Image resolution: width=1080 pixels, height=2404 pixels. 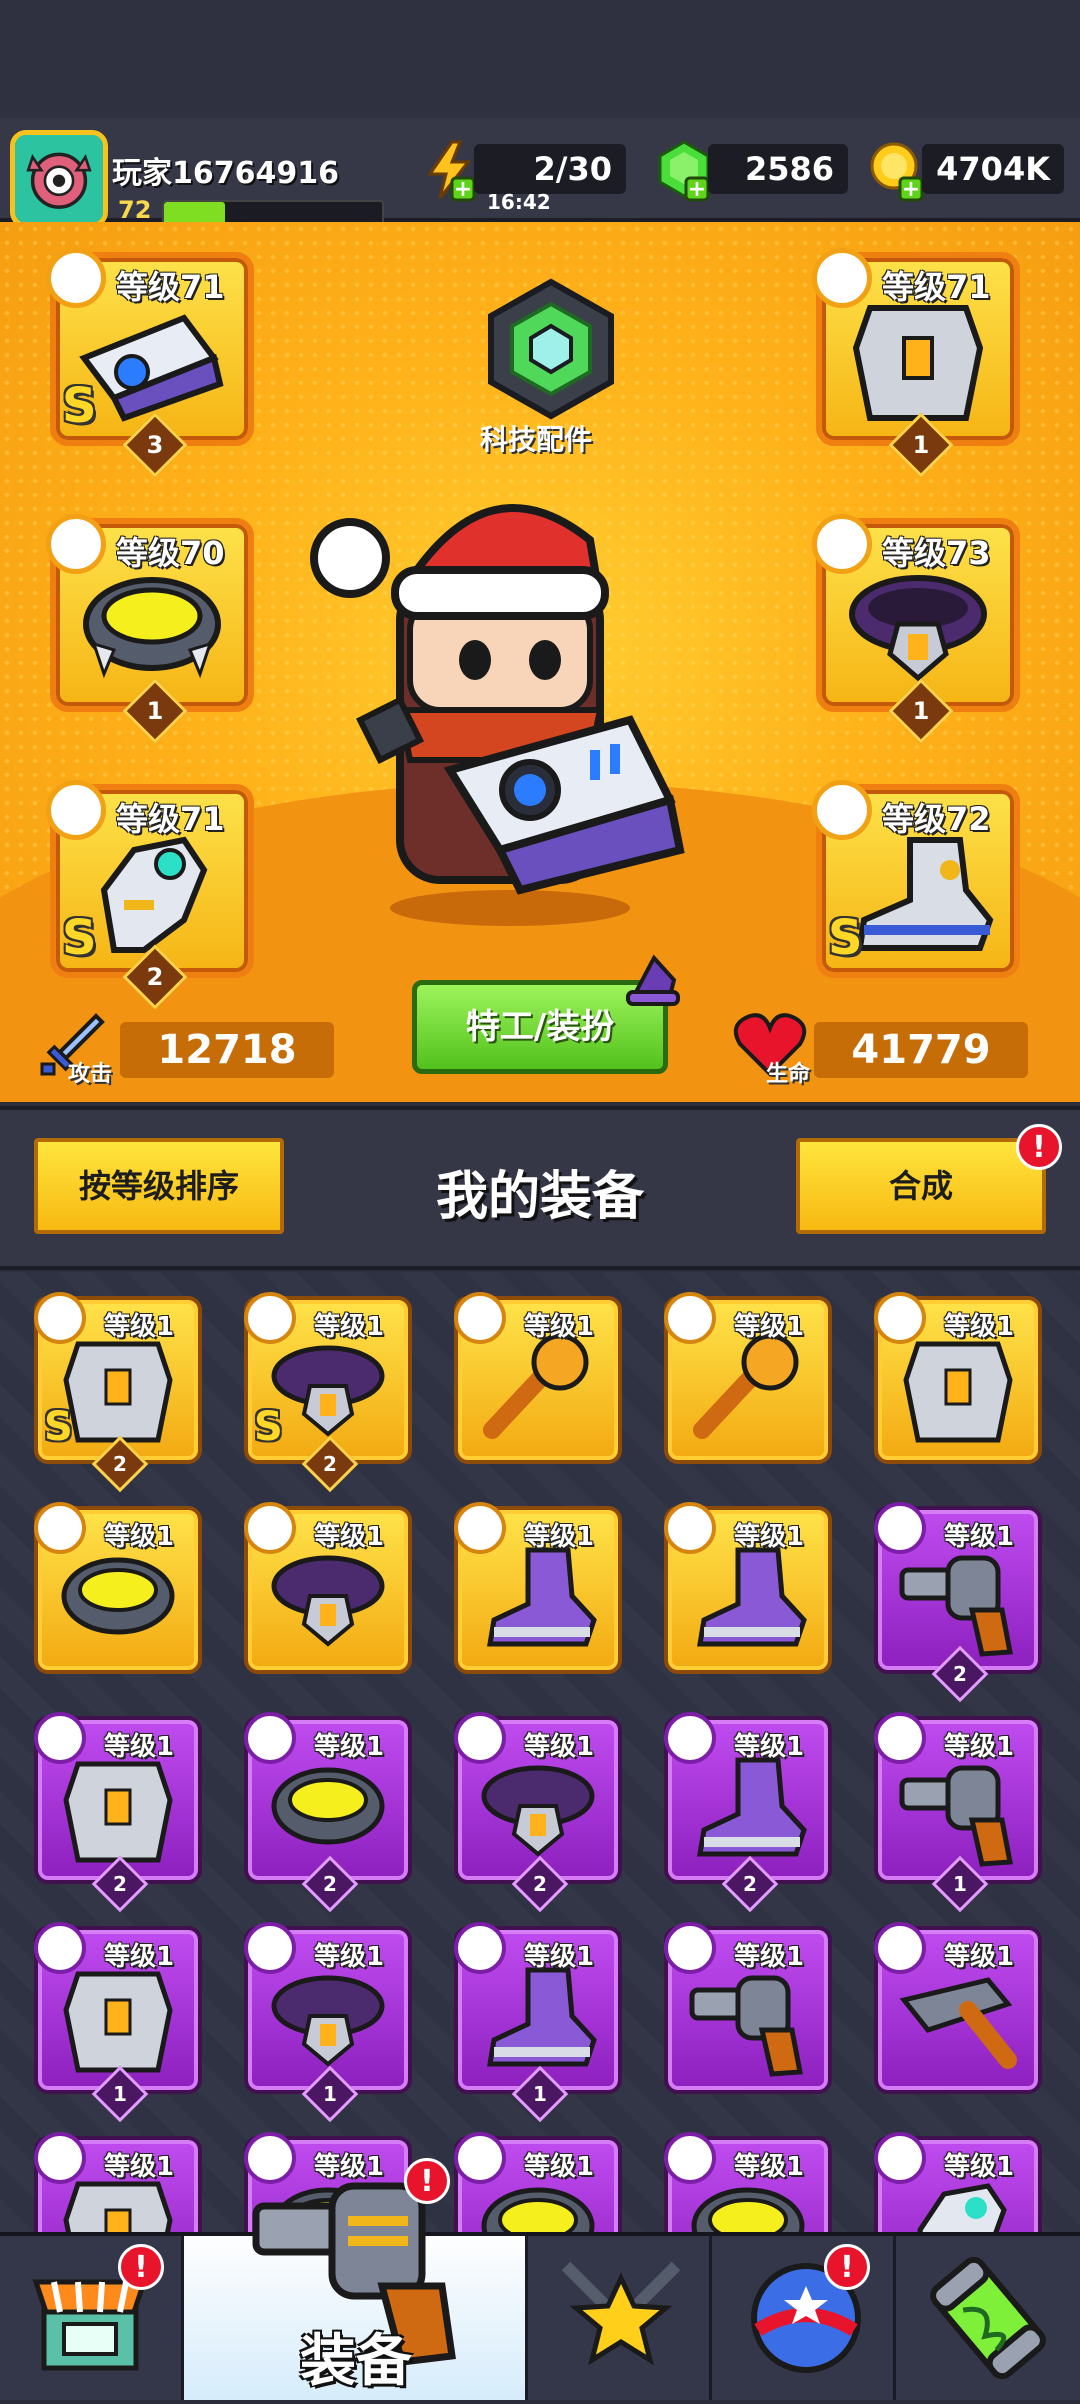 What do you see at coordinates (154, 894) in the screenshot?
I see `mech-glove-icon` at bounding box center [154, 894].